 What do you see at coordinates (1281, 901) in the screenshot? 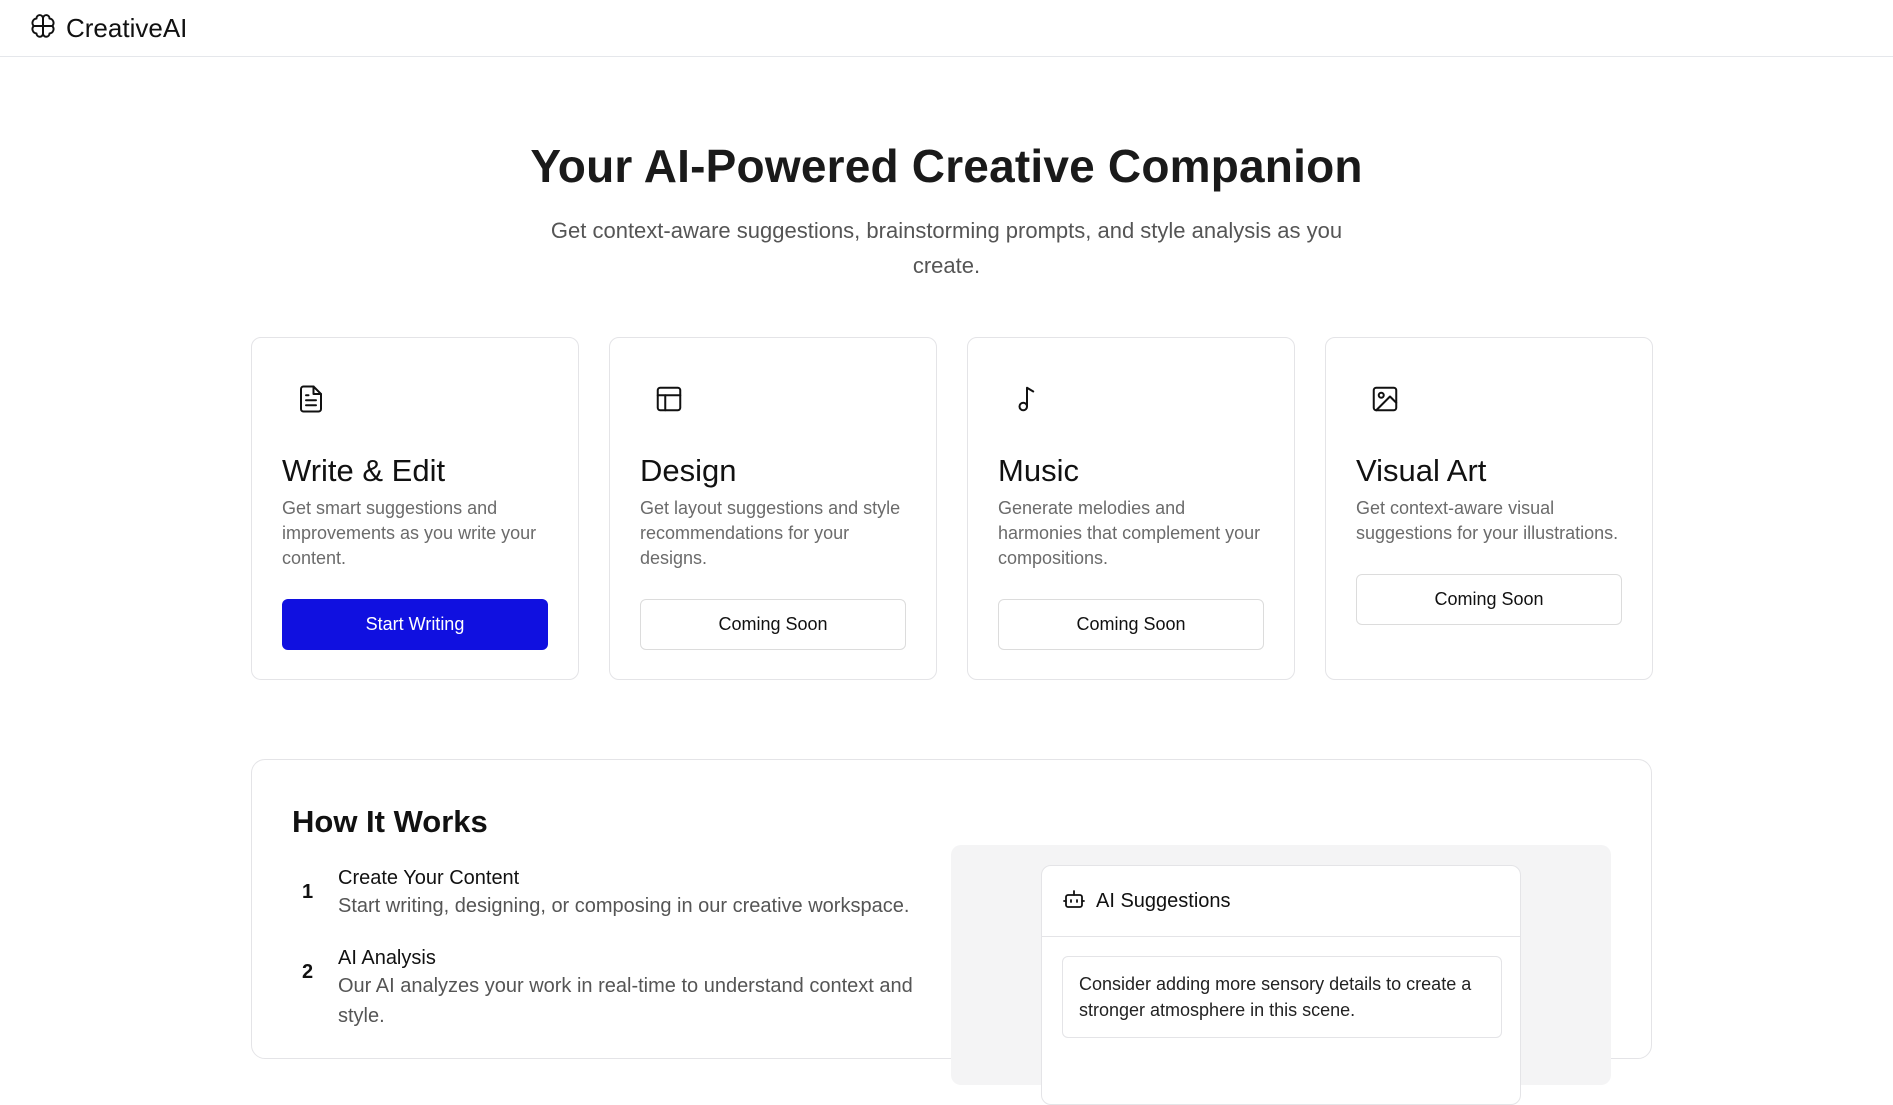
I see `suggestions-header: AI Suggestions` at bounding box center [1281, 901].